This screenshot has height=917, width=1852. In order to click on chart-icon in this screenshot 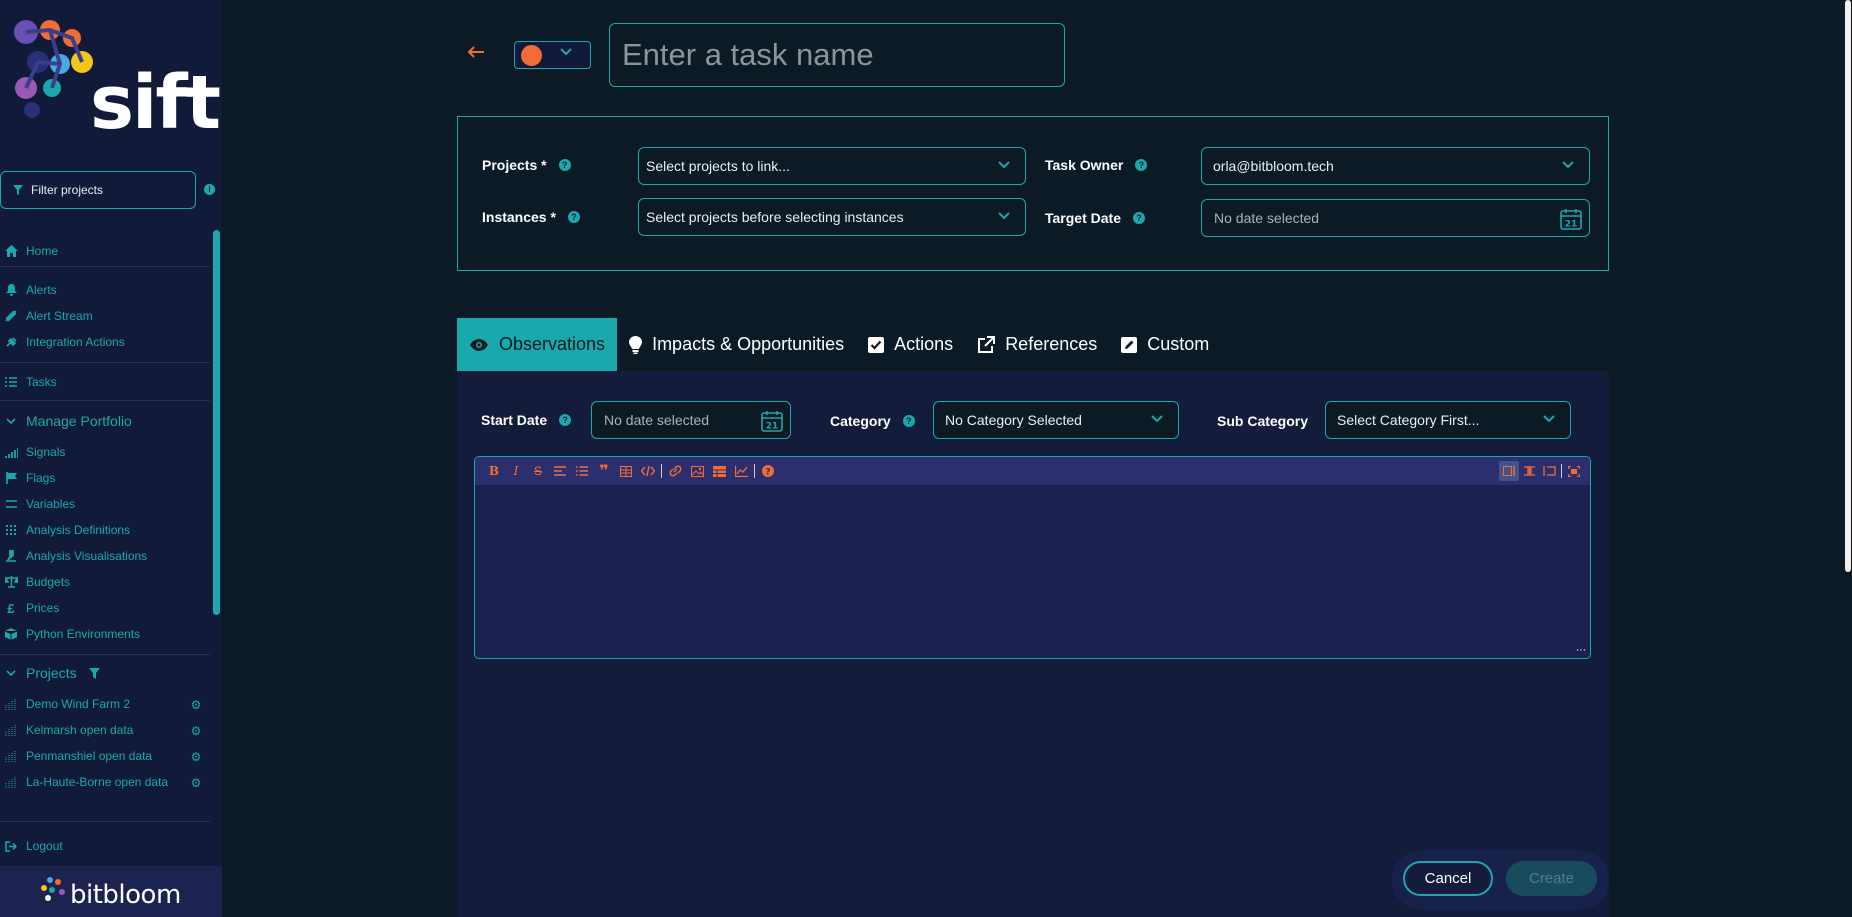, I will do `click(741, 471)`.